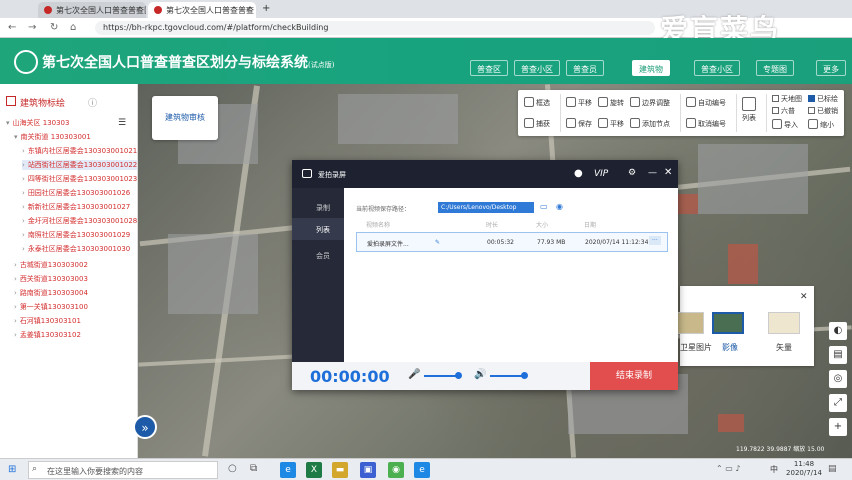  Describe the element at coordinates (51, 279) in the screenshot. I see `tree-item-street: › 西关街道130303003` at that location.